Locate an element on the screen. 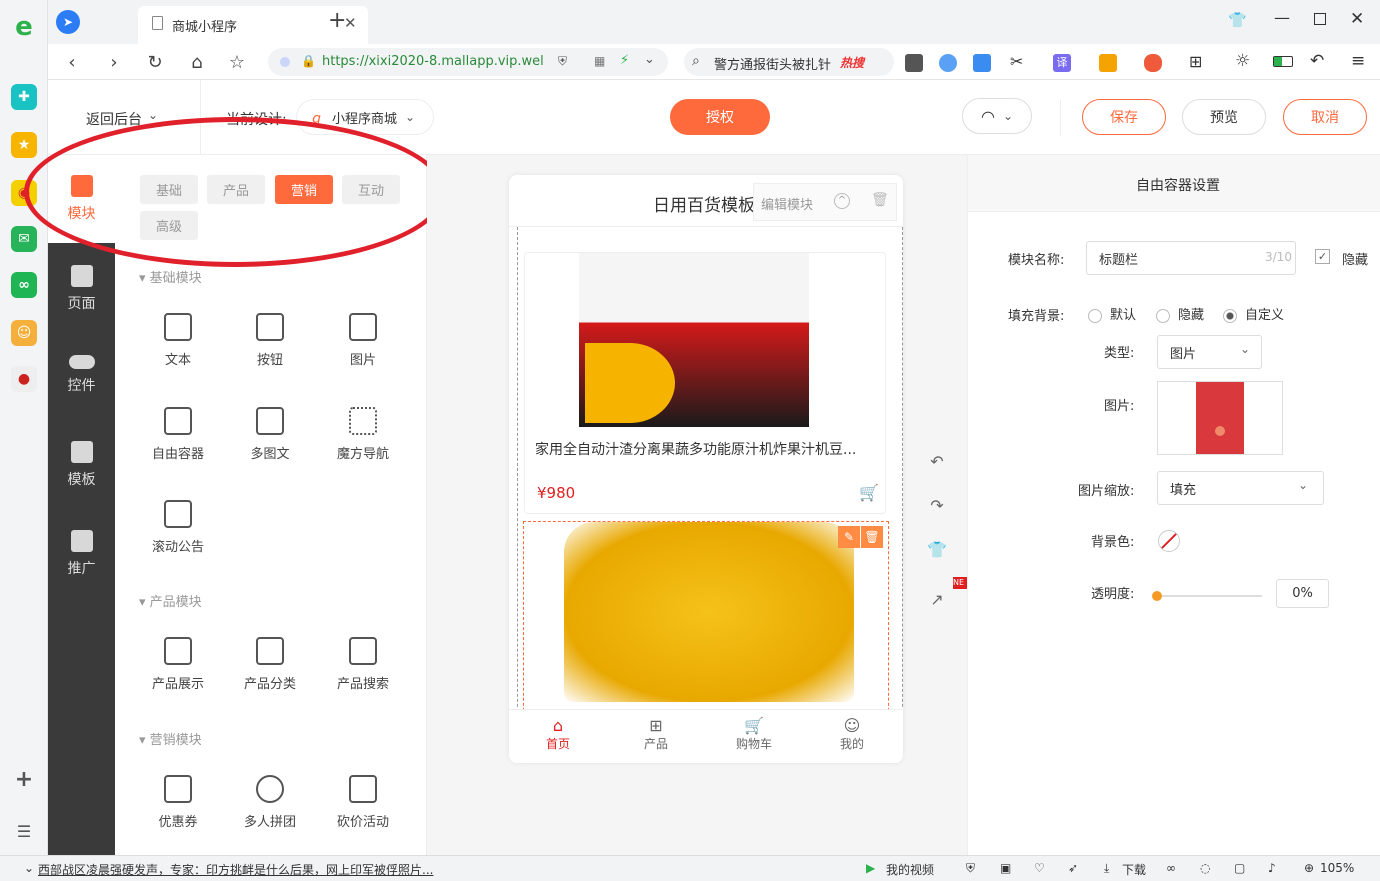 This screenshot has height=881, width=1380. browser-search-box: ⌕ 警方通报街头被扎针 热搜 is located at coordinates (789, 62).